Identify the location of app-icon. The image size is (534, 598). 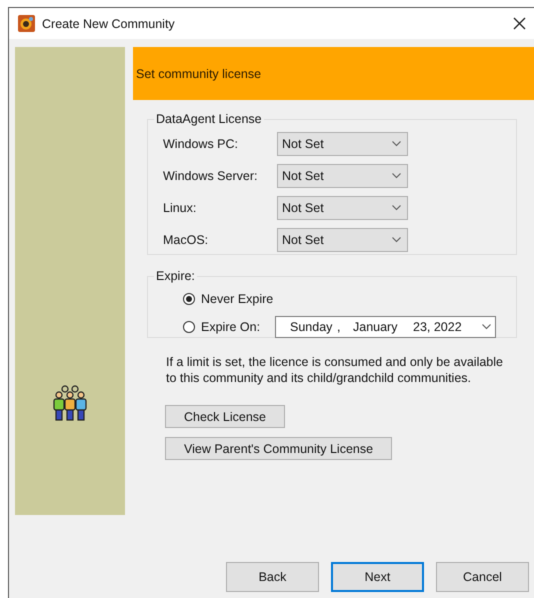
(26, 23).